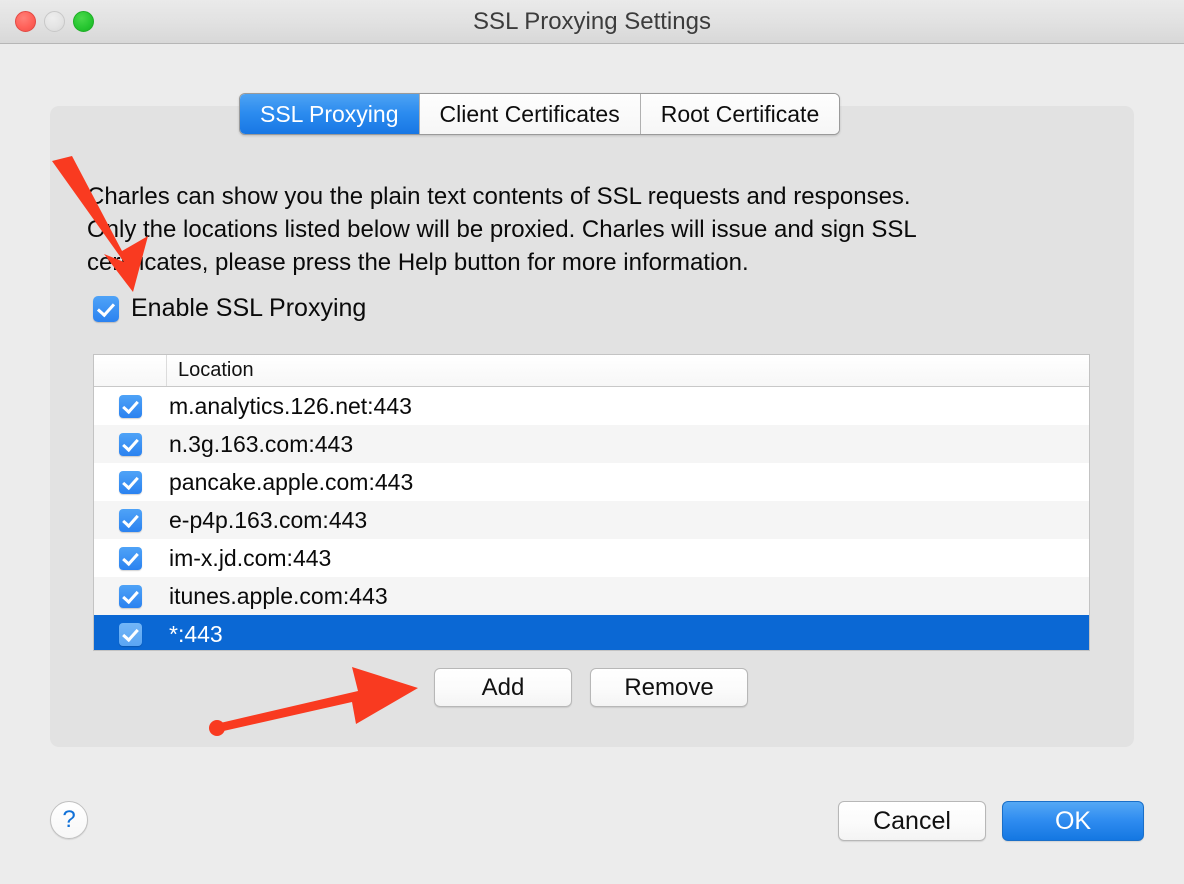  I want to click on window-title: SSL Proxying Settings, so click(592, 21).